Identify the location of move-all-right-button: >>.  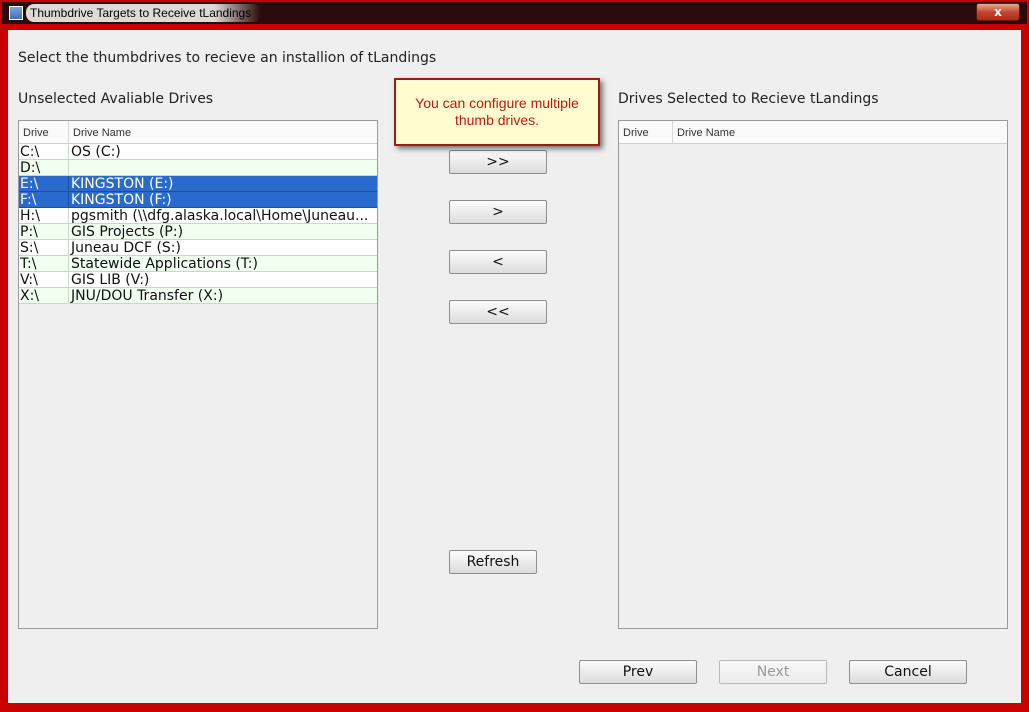
(498, 162).